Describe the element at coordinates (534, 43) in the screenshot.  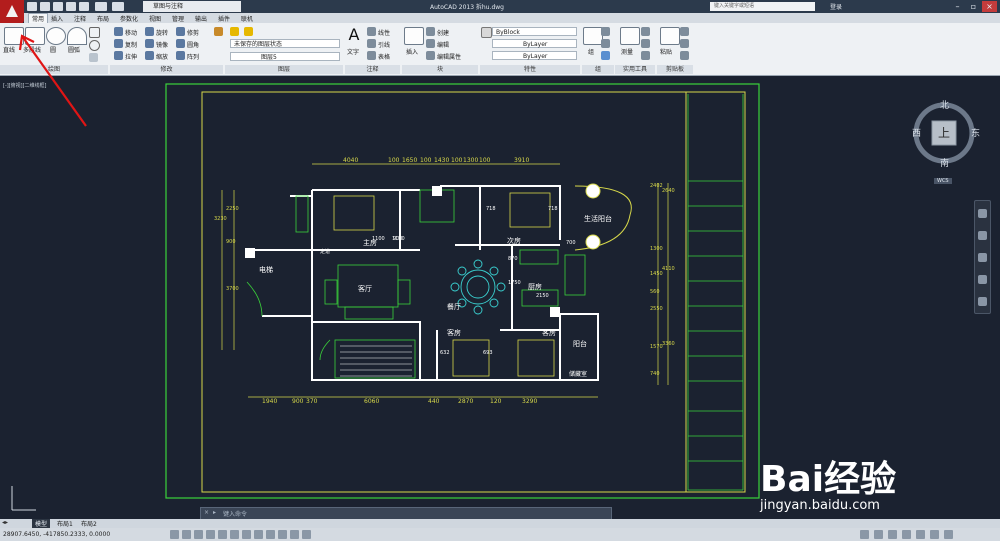
I see `linetype-select: ByLayer` at that location.